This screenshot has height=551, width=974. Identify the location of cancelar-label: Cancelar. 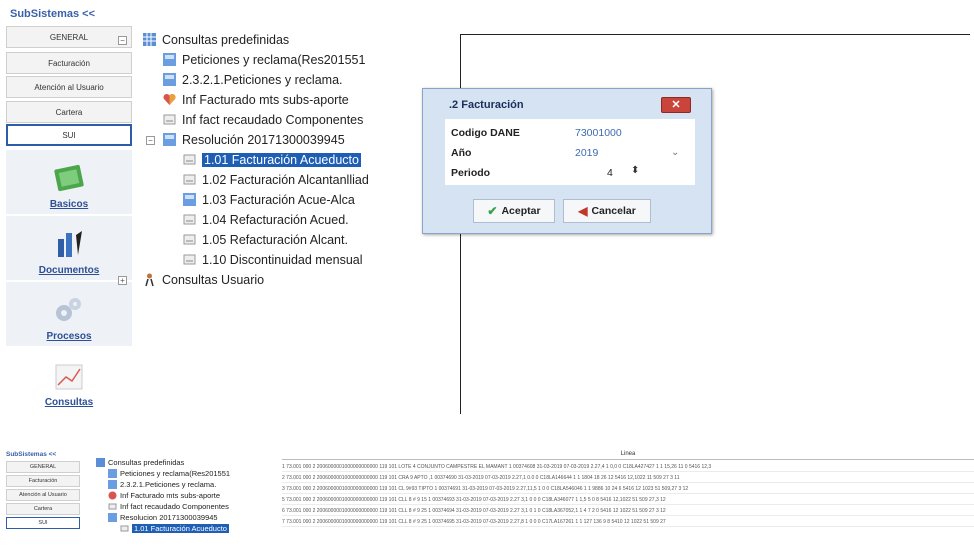
(613, 211).